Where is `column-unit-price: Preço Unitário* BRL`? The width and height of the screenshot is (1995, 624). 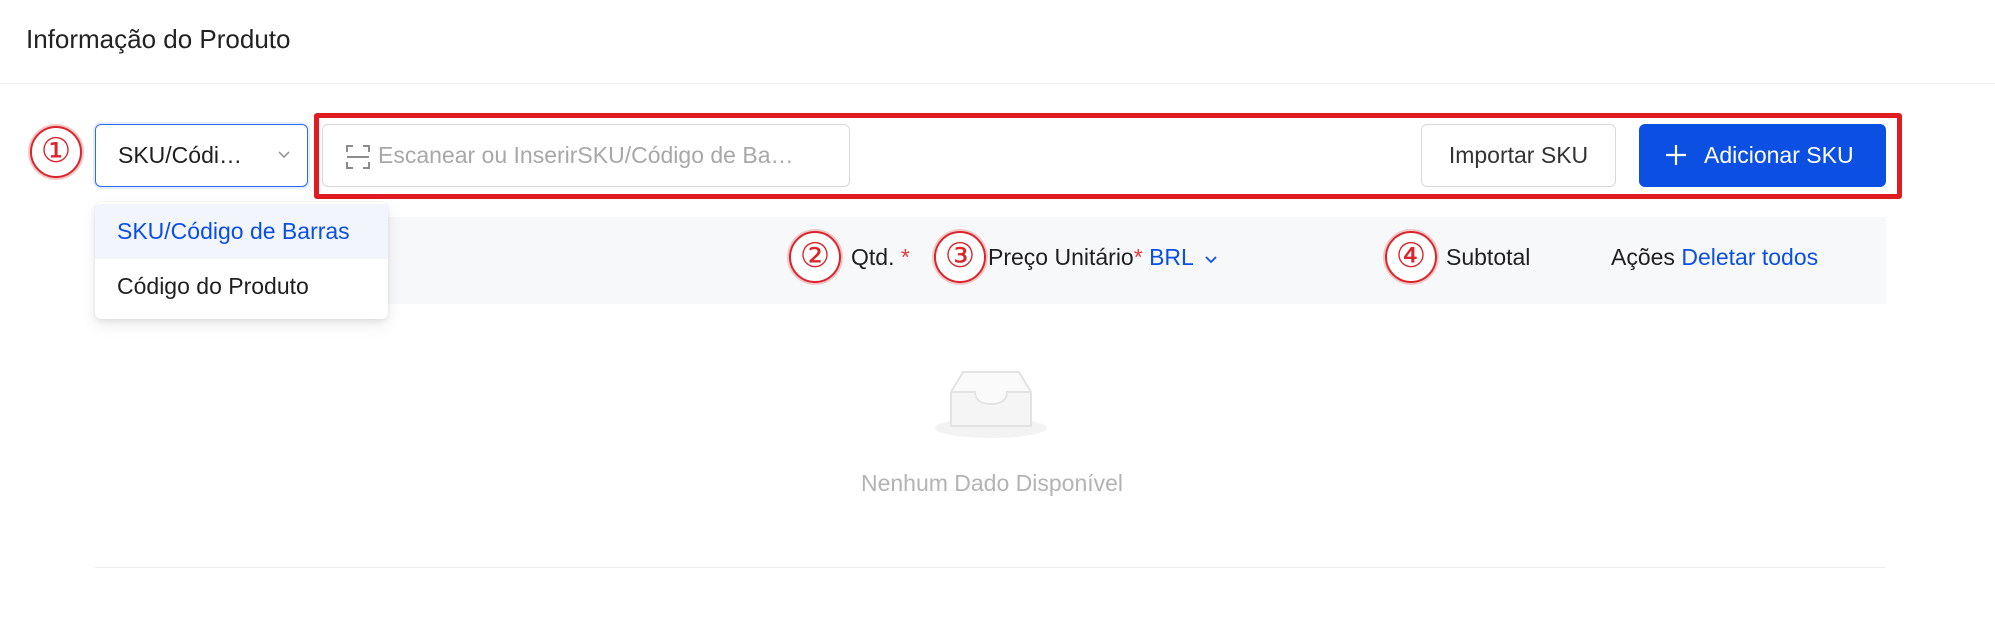
column-unit-price: Preço Unitário* BRL is located at coordinates (1103, 257).